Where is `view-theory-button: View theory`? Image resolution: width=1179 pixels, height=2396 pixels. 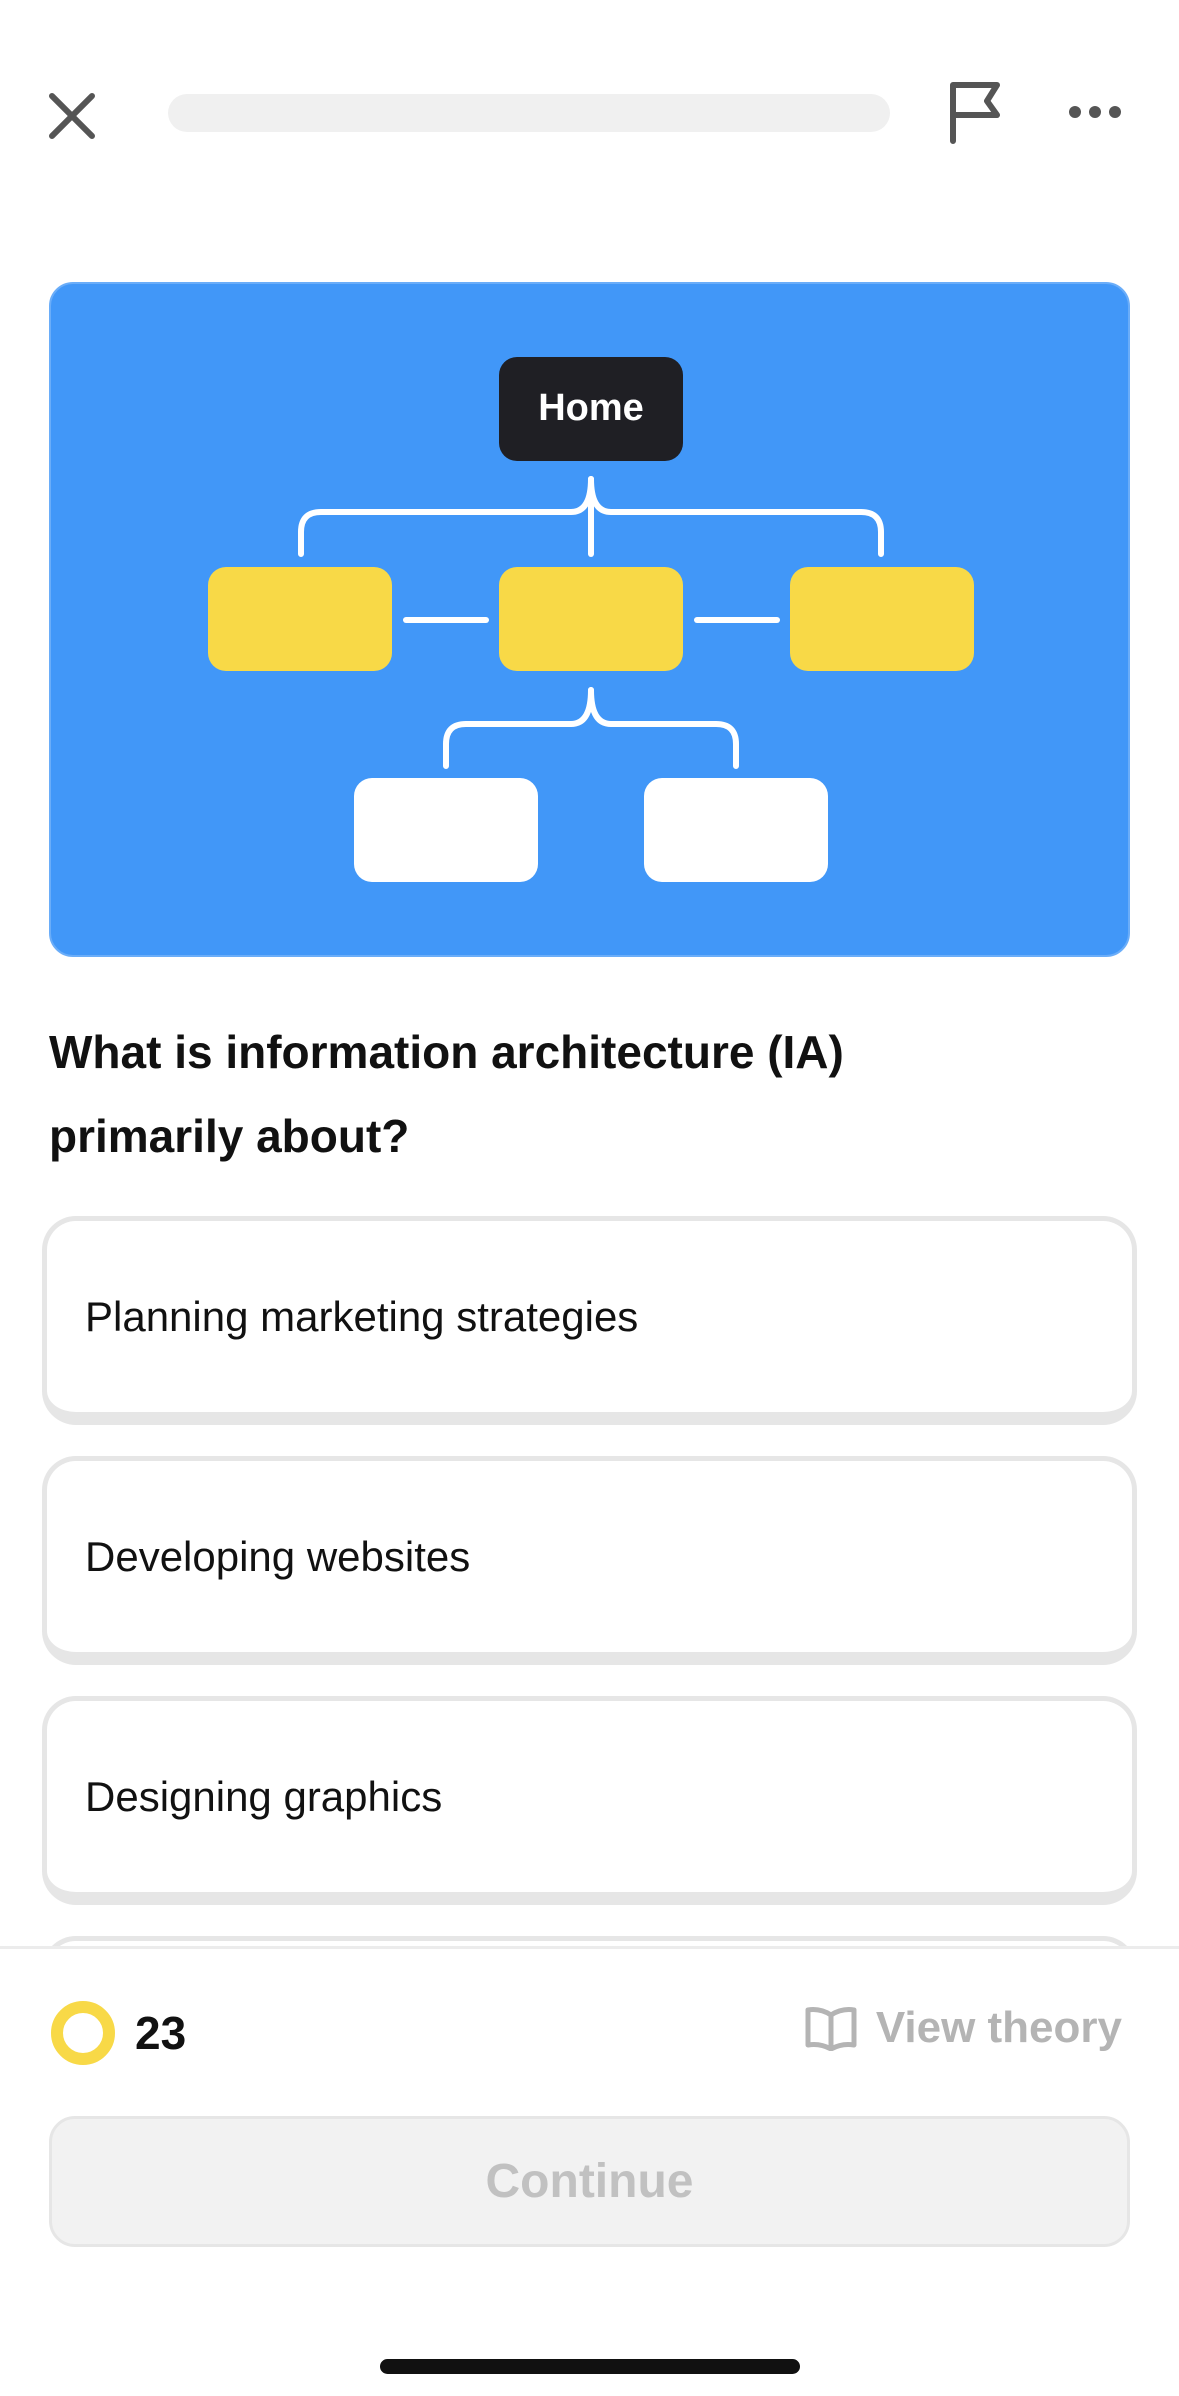 view-theory-button: View theory is located at coordinates (963, 2028).